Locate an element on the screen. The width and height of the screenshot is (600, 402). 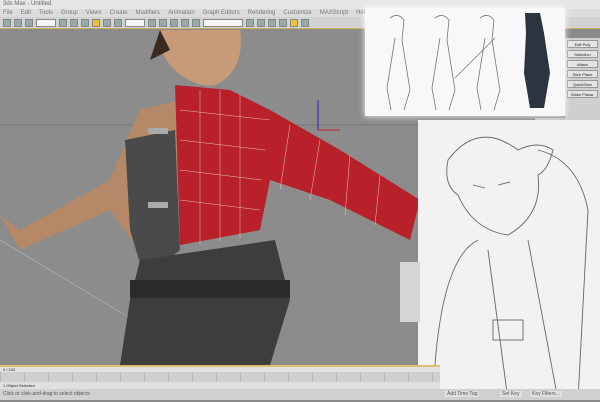
material-editor-icon is located at coordinates (294, 23).